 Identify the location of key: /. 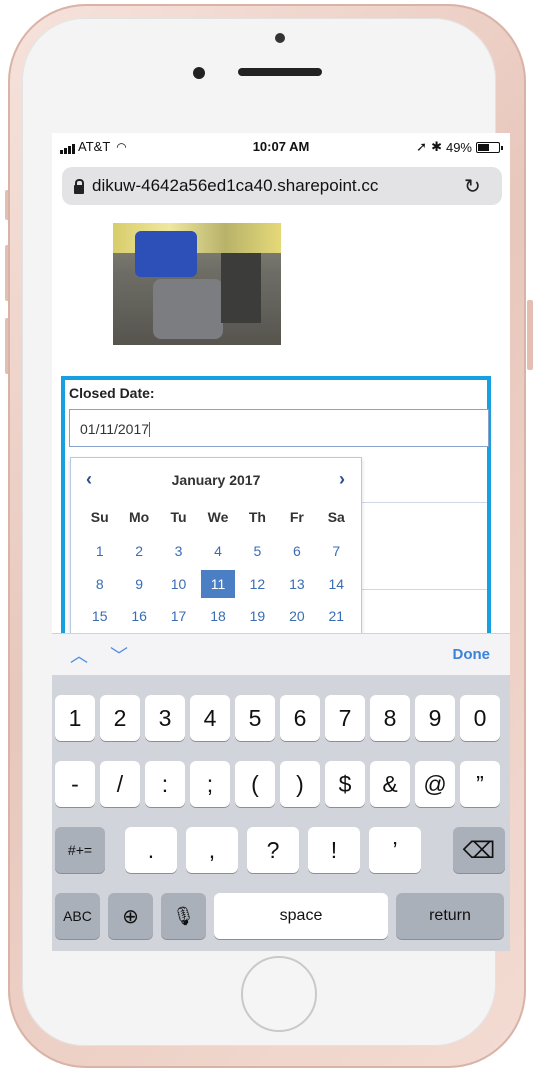
(120, 784).